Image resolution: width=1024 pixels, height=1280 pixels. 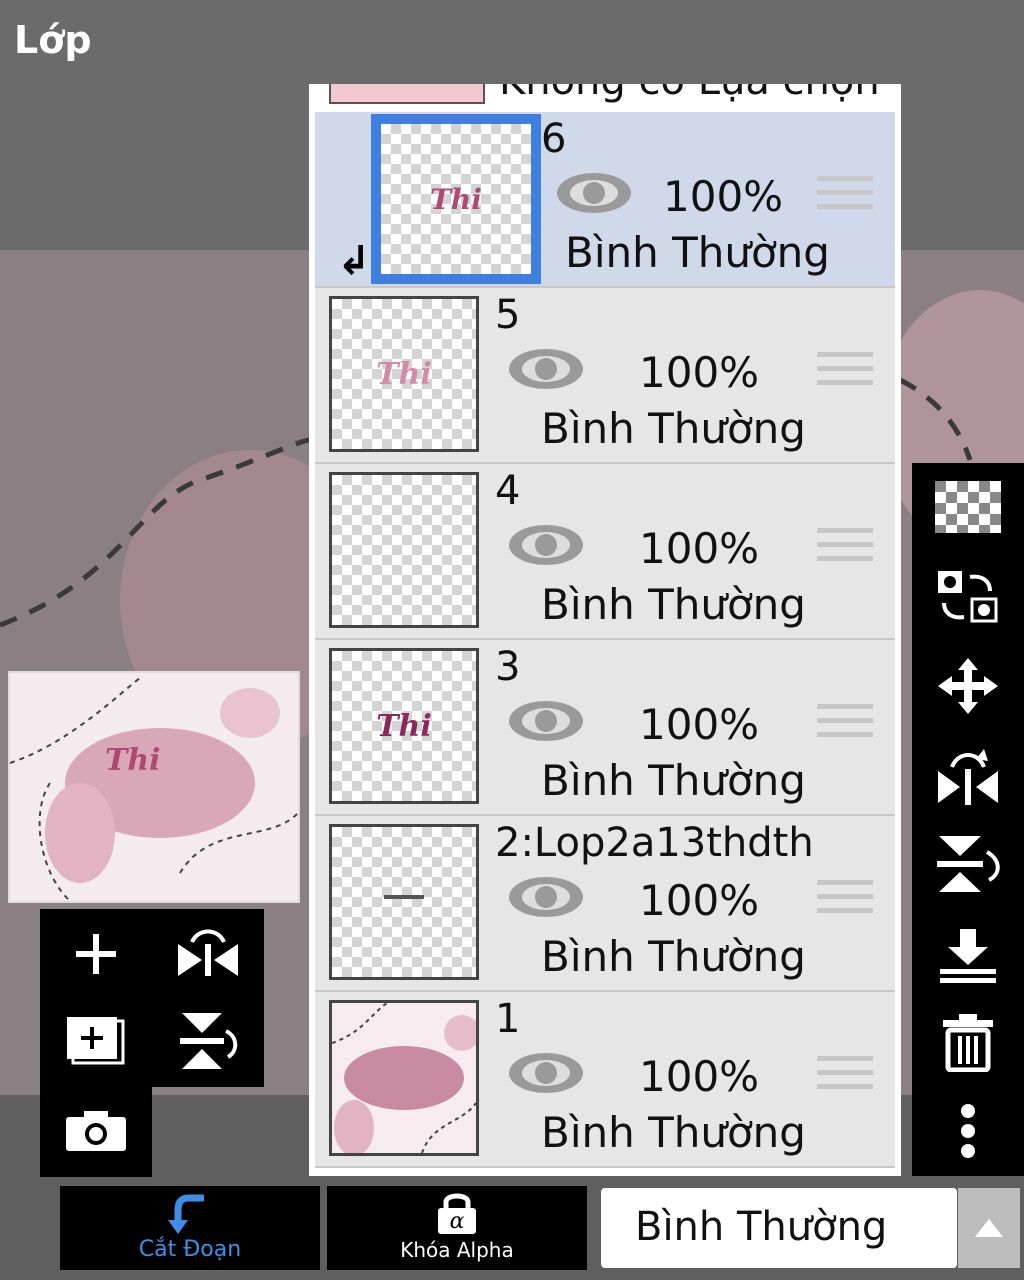 I want to click on layer-row: Thi ↲ 6 100% Bình Thường, so click(x=605, y=200).